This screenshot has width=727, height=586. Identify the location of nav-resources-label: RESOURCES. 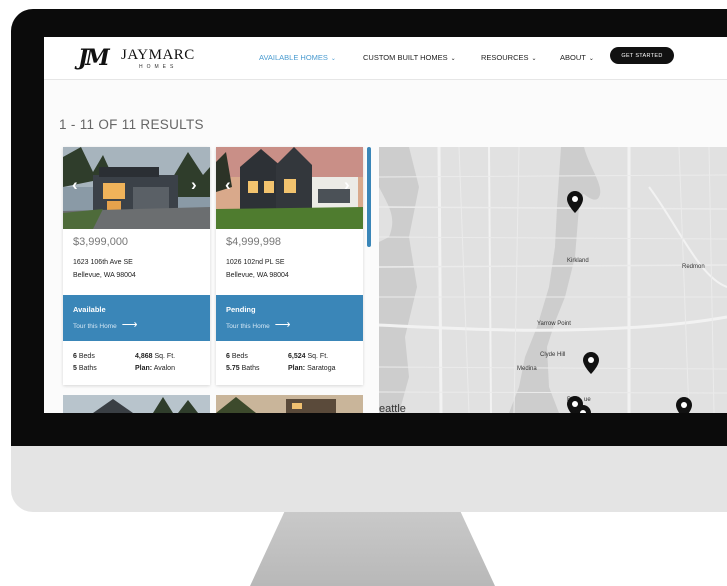
(505, 57).